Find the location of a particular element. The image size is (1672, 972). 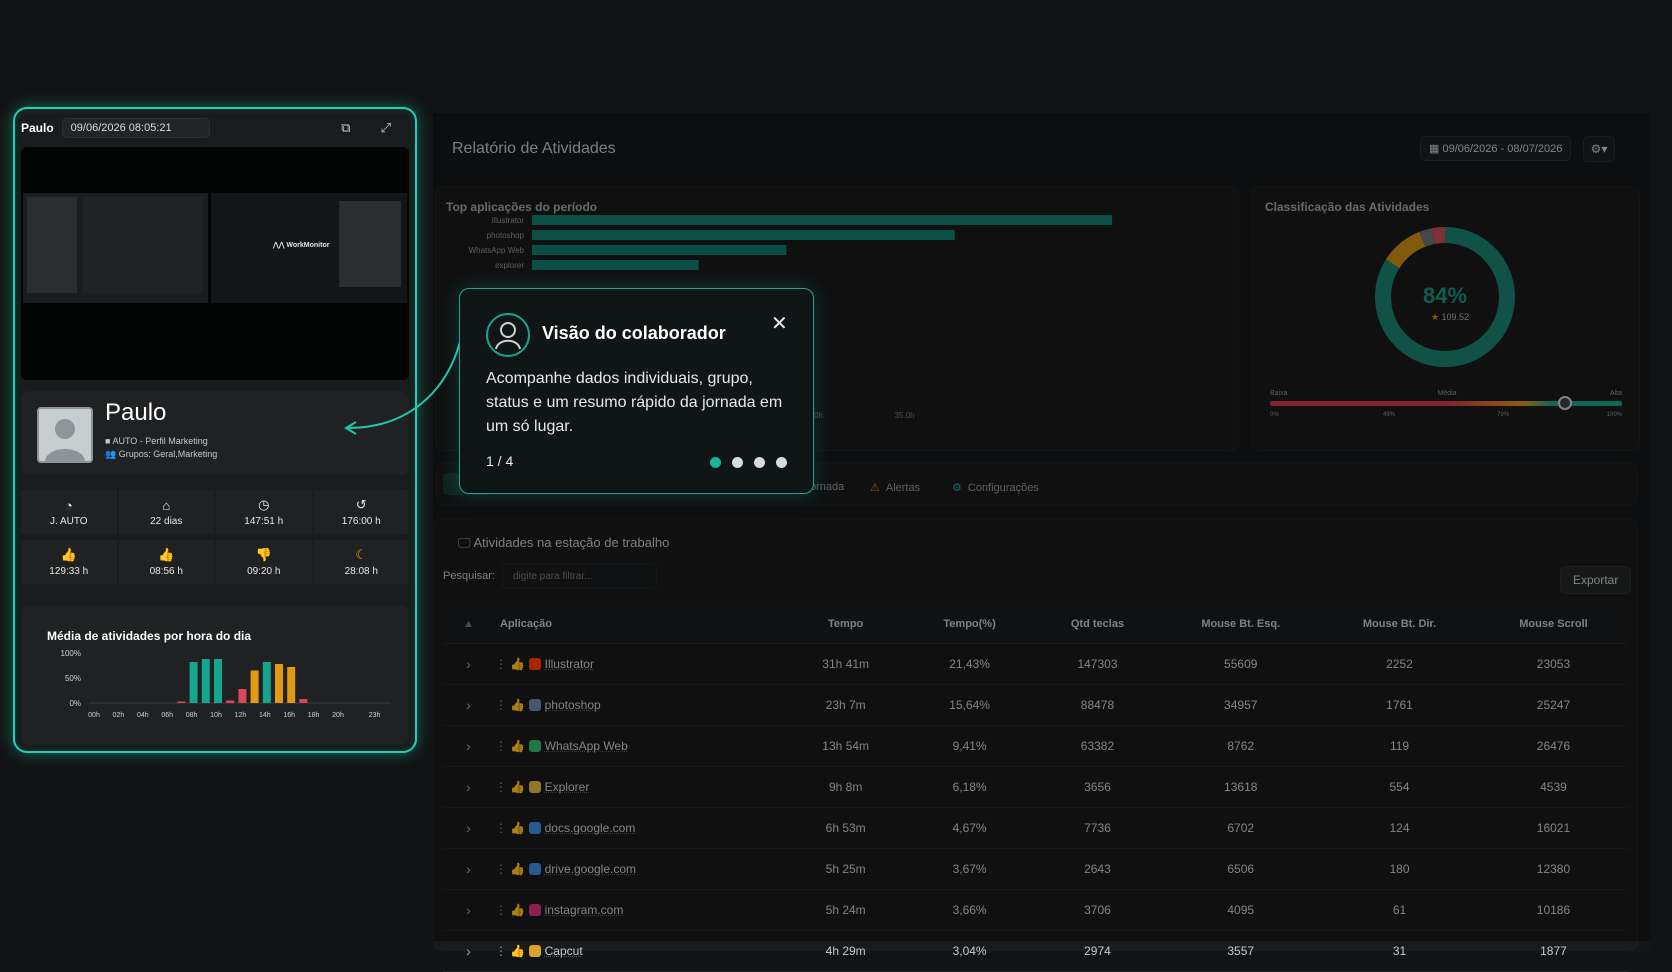

employee-card-header: Paulo 09/06/2026 08:05:21 ⧉ ⤢ is located at coordinates (215, 128).